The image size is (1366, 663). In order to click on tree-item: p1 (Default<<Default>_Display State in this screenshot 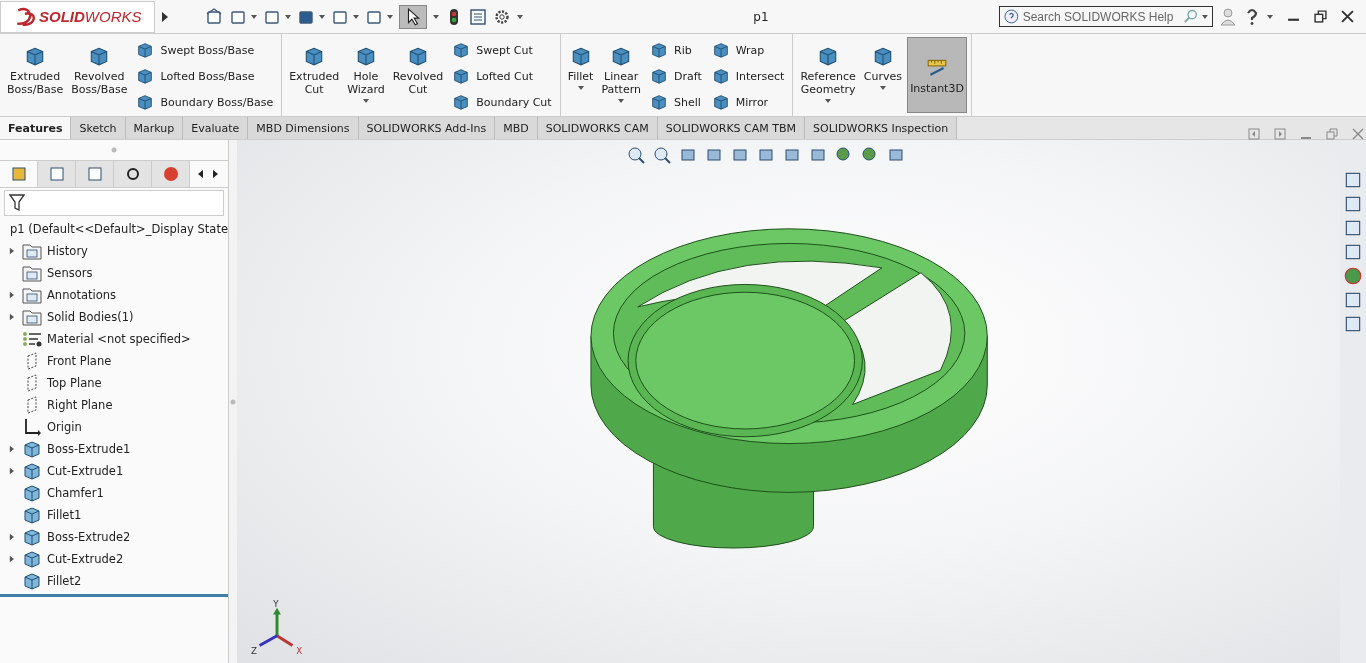, I will do `click(114, 229)`.